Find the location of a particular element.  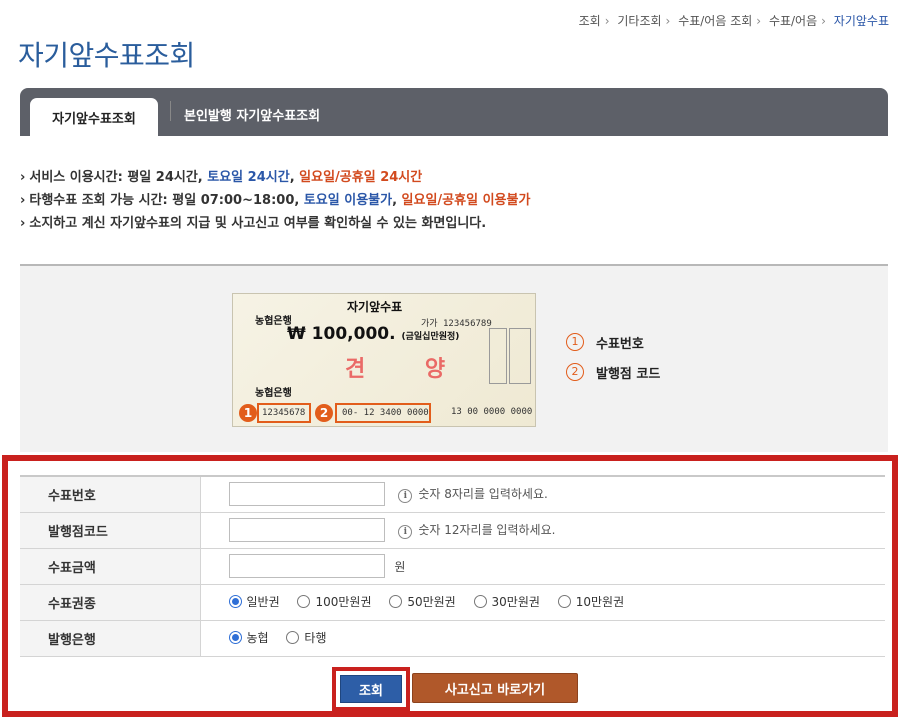

sample-stamp: 견 양 is located at coordinates (408, 369).